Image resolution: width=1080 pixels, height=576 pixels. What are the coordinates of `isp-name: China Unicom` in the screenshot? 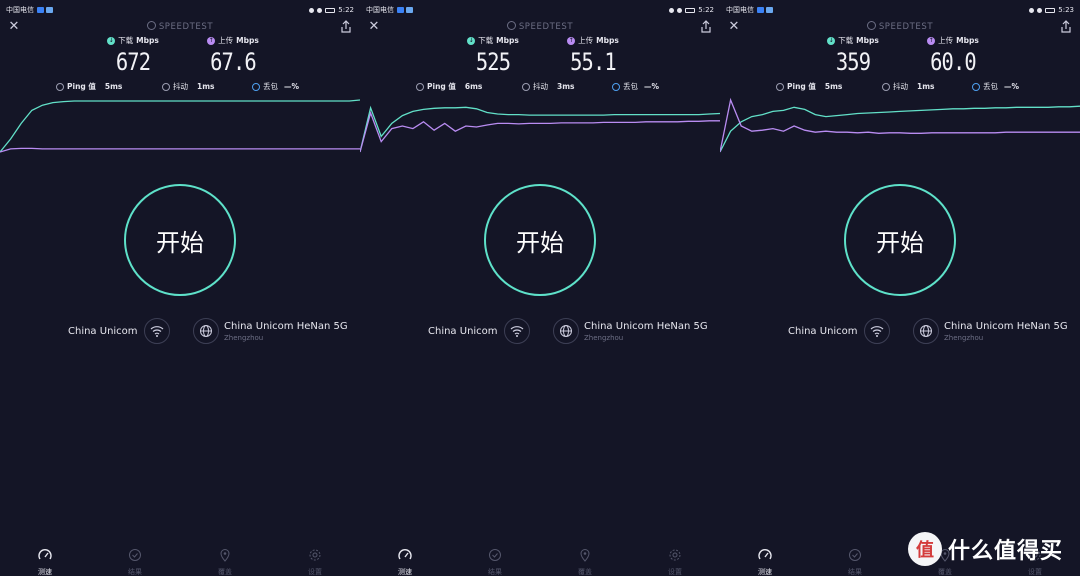 It's located at (103, 331).